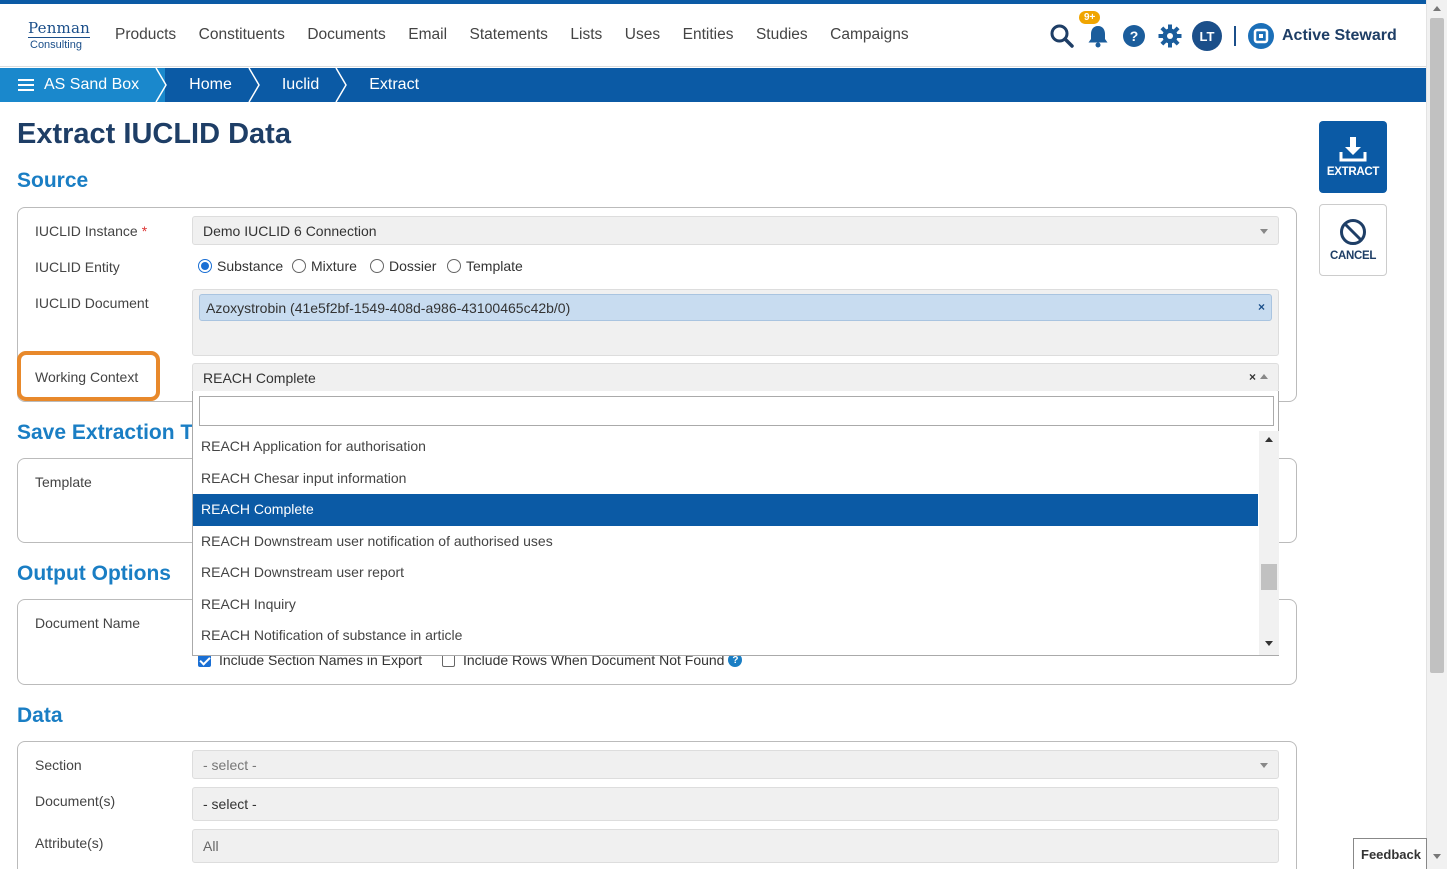 The height and width of the screenshot is (869, 1447). Describe the element at coordinates (735, 230) in the screenshot. I see `iuclid-instance-select: Demo IUCLID 6 Connection` at that location.